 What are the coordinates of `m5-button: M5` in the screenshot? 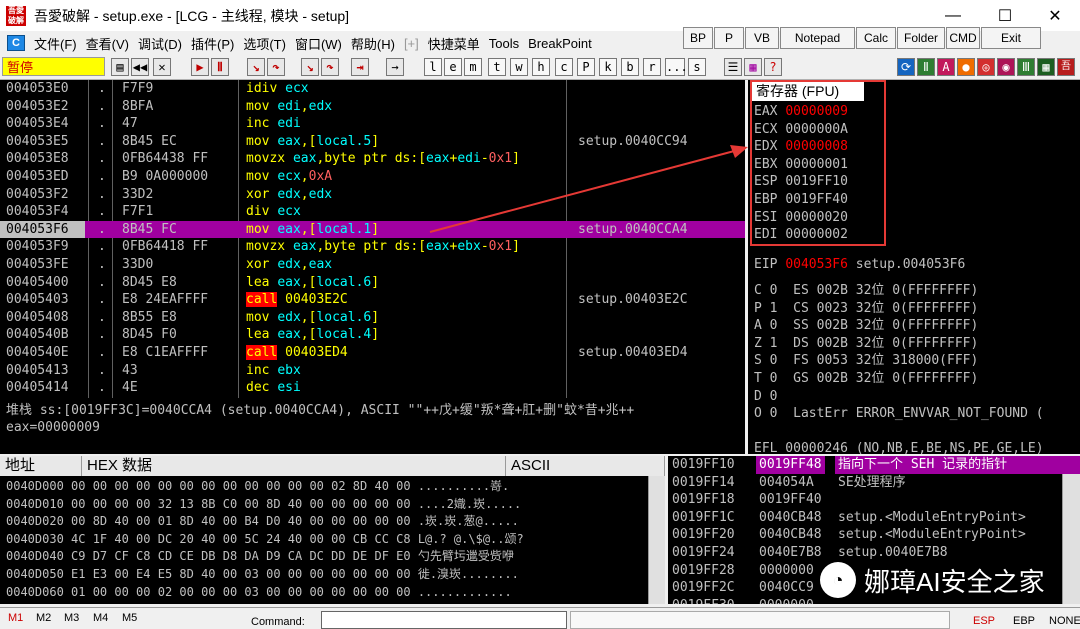 It's located at (129, 618).